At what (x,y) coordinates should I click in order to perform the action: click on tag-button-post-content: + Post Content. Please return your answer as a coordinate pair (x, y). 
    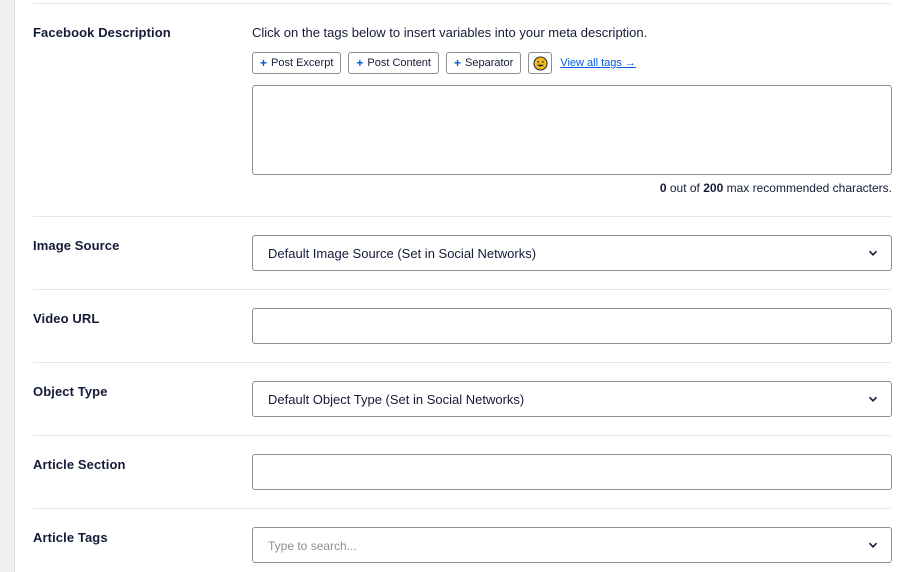
    Looking at the image, I should click on (393, 63).